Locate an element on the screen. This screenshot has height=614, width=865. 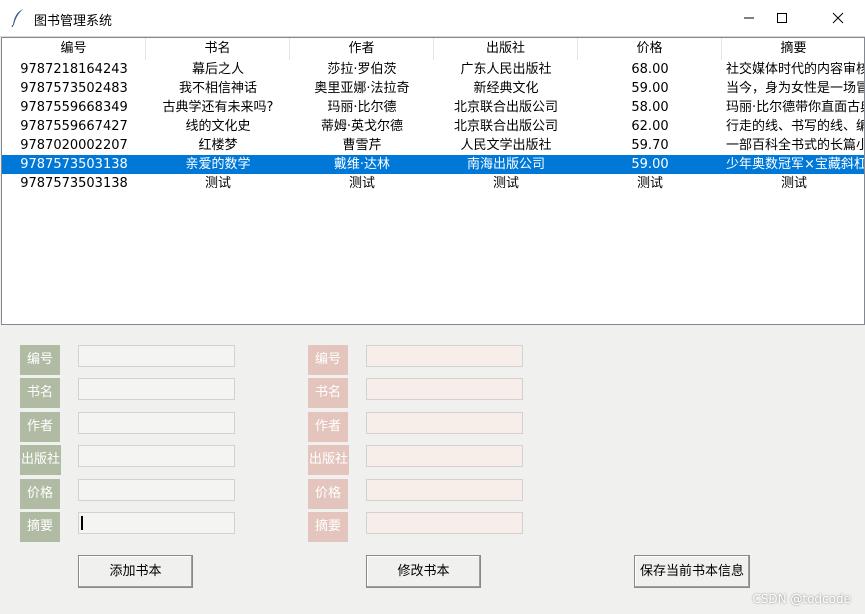
right-label-price: 价格 is located at coordinates (328, 494).